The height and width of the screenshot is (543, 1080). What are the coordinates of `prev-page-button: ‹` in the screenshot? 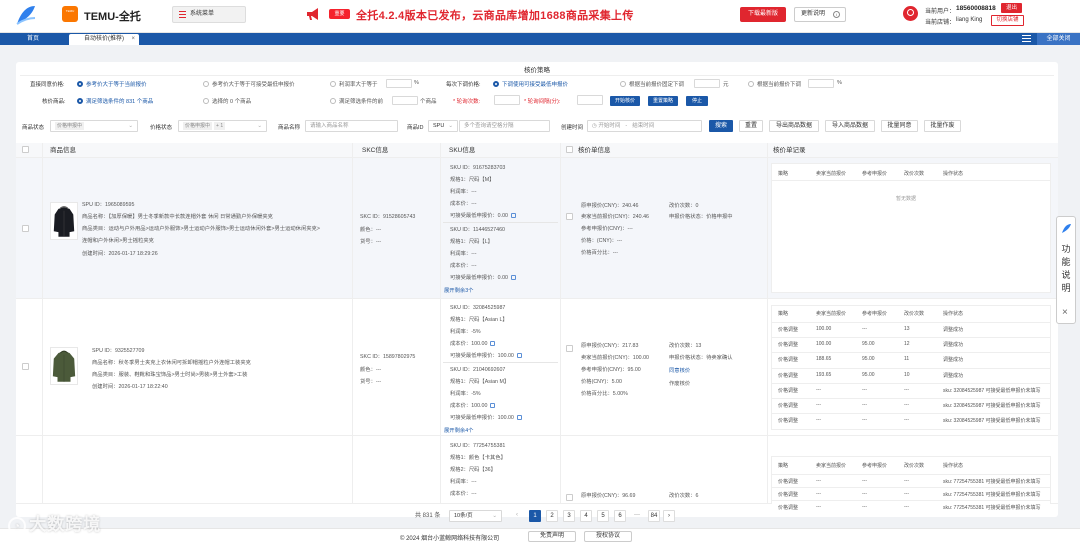 It's located at (517, 516).